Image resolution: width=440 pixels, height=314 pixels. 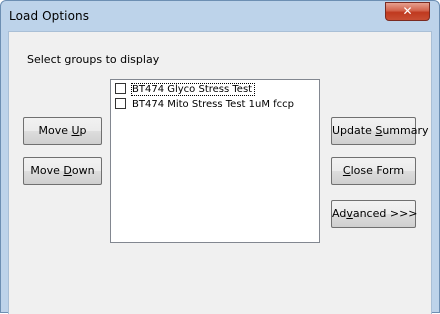 I want to click on close-window-button: ✕, so click(x=407, y=11).